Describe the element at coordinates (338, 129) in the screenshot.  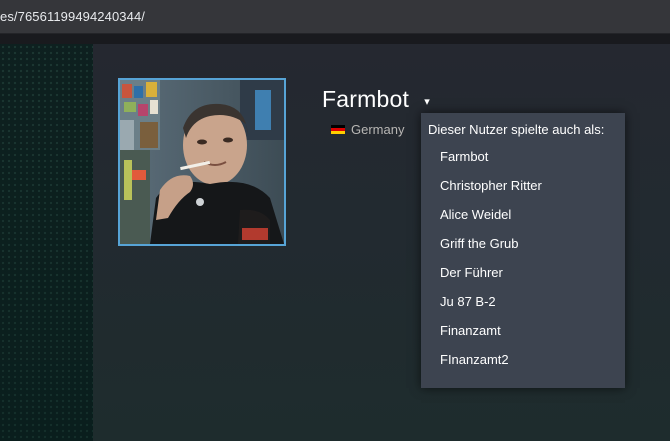
I see `flag-germany-icon` at that location.